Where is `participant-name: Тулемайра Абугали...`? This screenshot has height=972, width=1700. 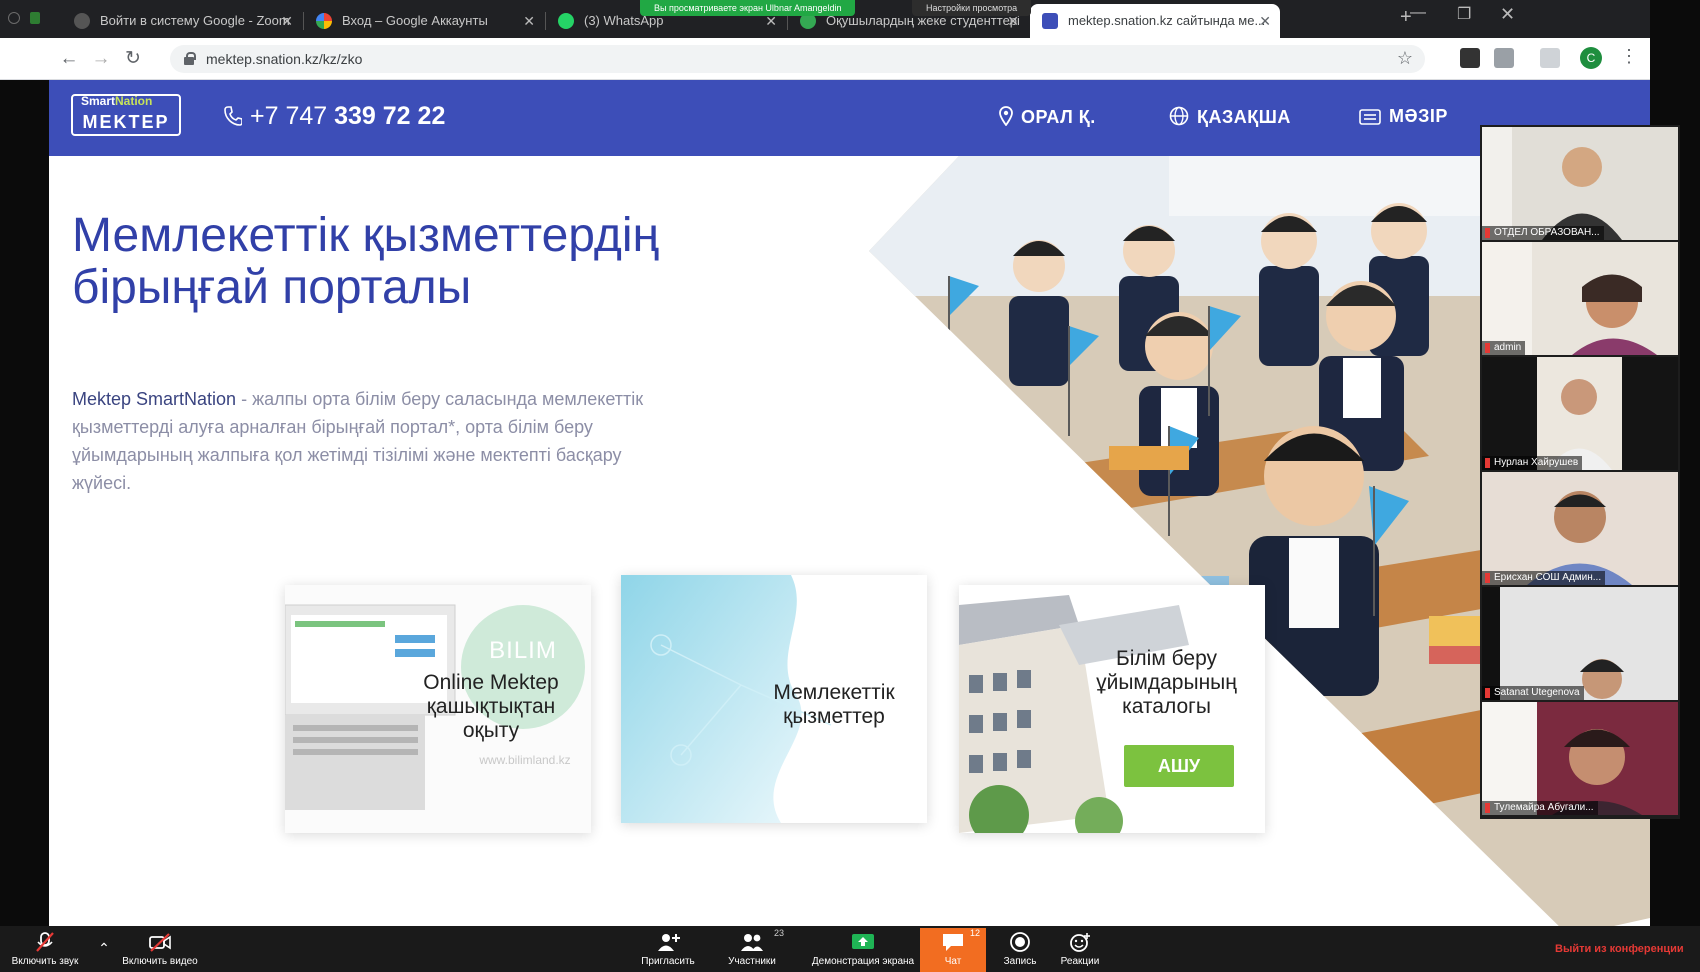 participant-name: Тулемайра Абугали... is located at coordinates (1540, 808).